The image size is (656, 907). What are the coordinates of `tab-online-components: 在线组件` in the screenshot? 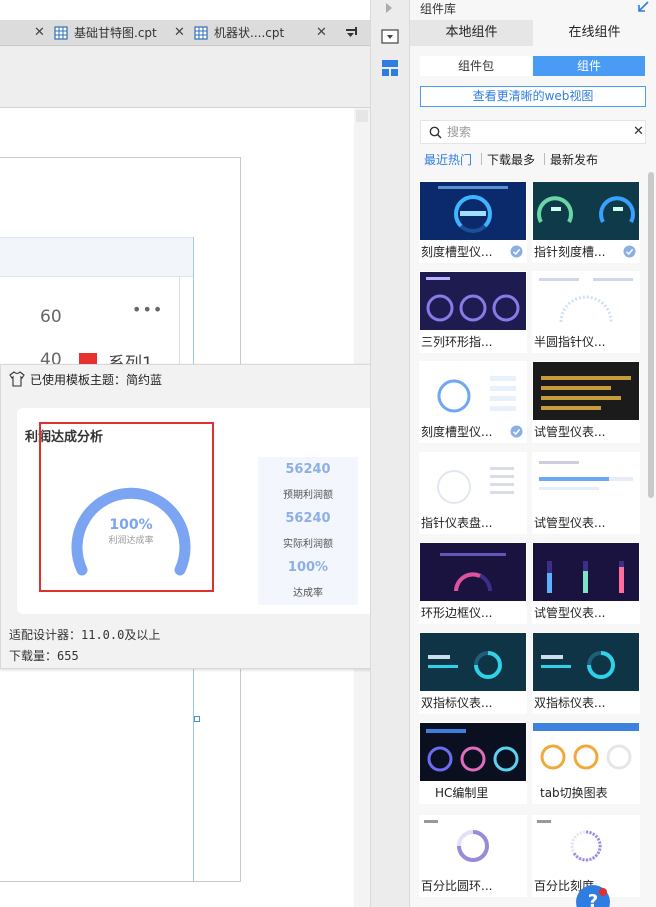 It's located at (594, 33).